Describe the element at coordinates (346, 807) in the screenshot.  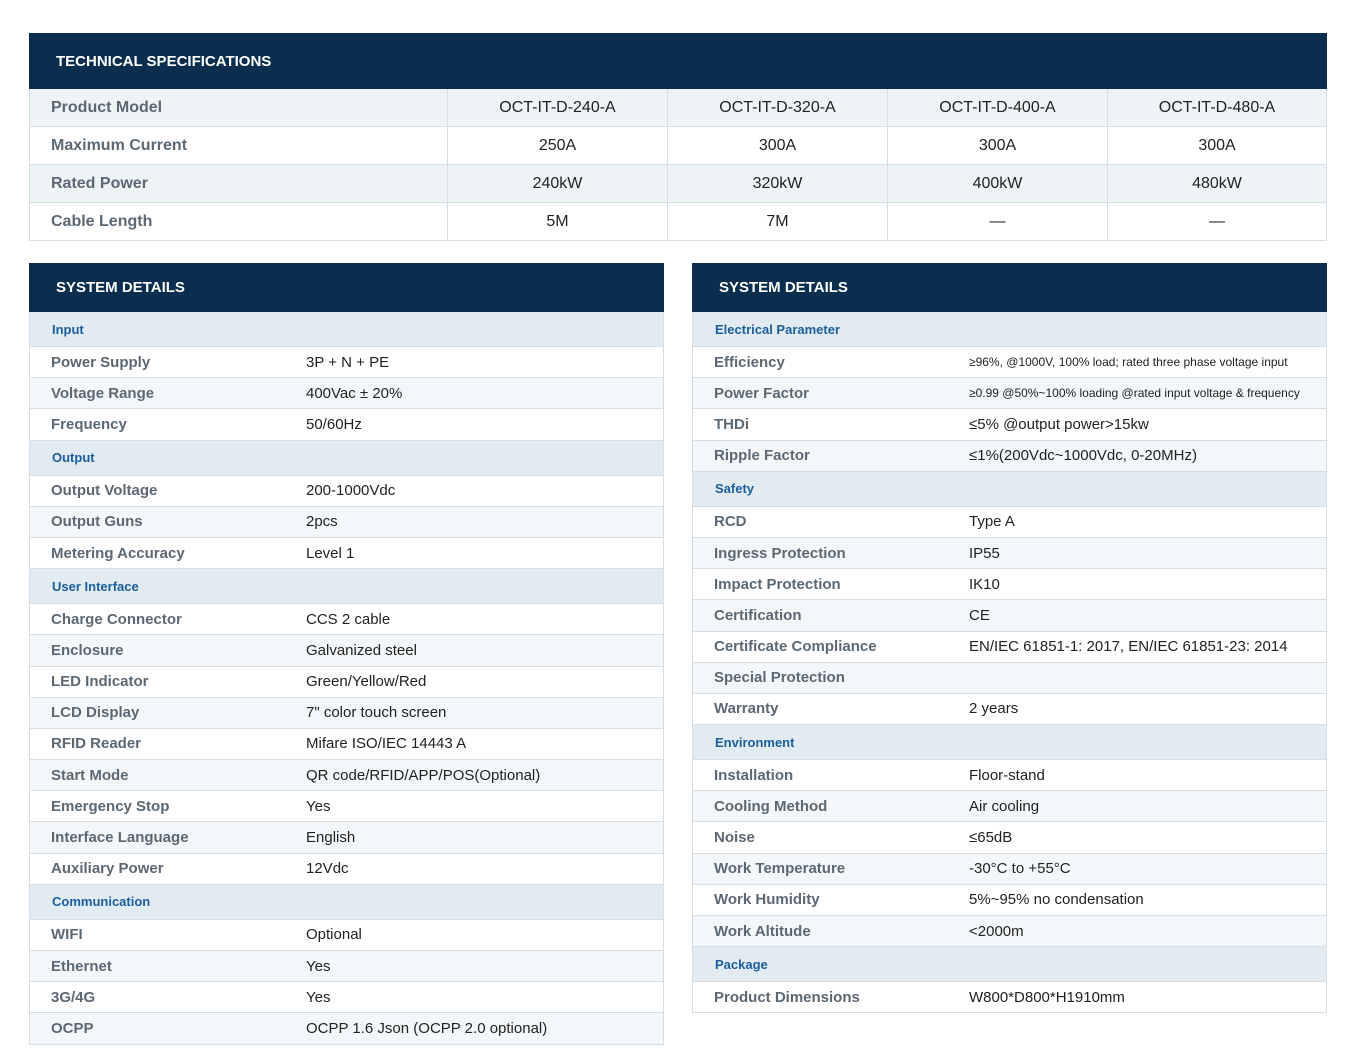
I see `detail-row: Emergency Stop Yes` at that location.